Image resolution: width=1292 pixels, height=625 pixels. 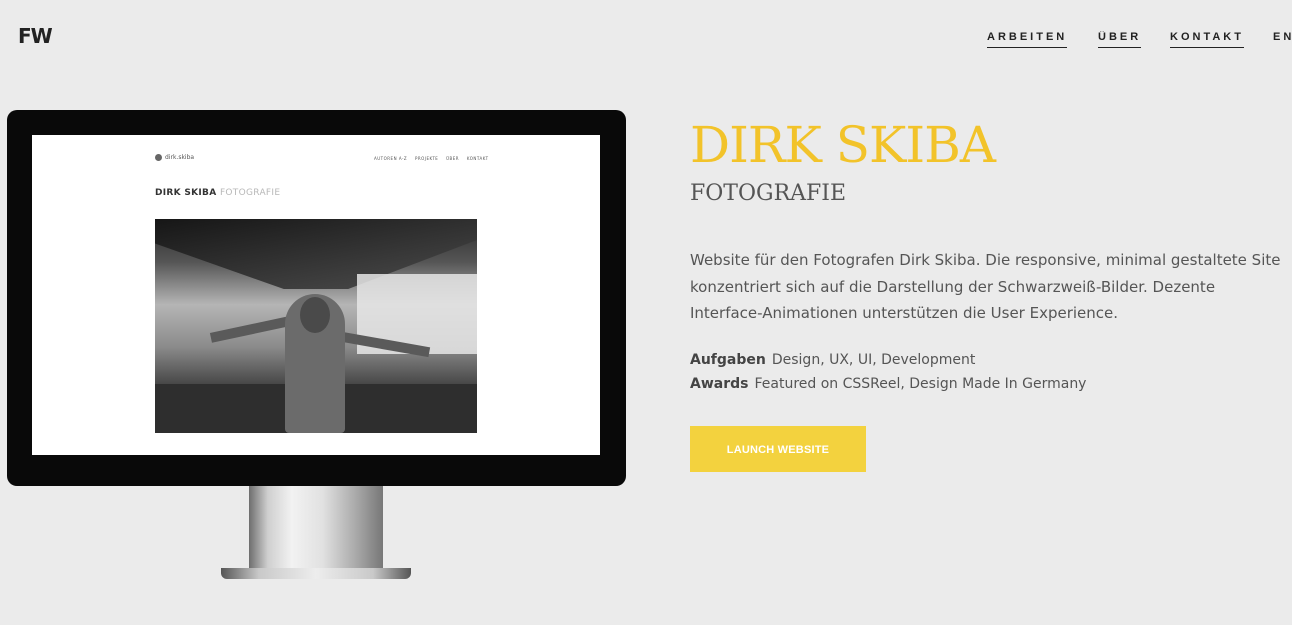 I want to click on preview-title: DIRK SKIBA FOTOGRAFIE, so click(x=217, y=193).